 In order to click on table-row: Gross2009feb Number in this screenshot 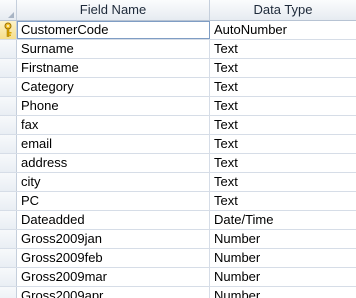, I will do `click(178, 258)`.